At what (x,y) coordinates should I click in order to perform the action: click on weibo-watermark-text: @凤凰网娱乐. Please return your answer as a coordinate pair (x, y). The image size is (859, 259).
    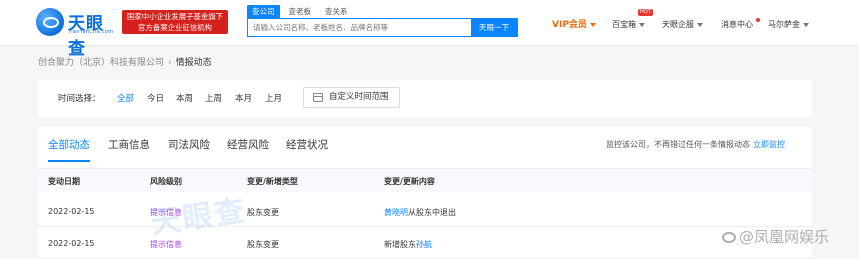
    Looking at the image, I should click on (784, 237).